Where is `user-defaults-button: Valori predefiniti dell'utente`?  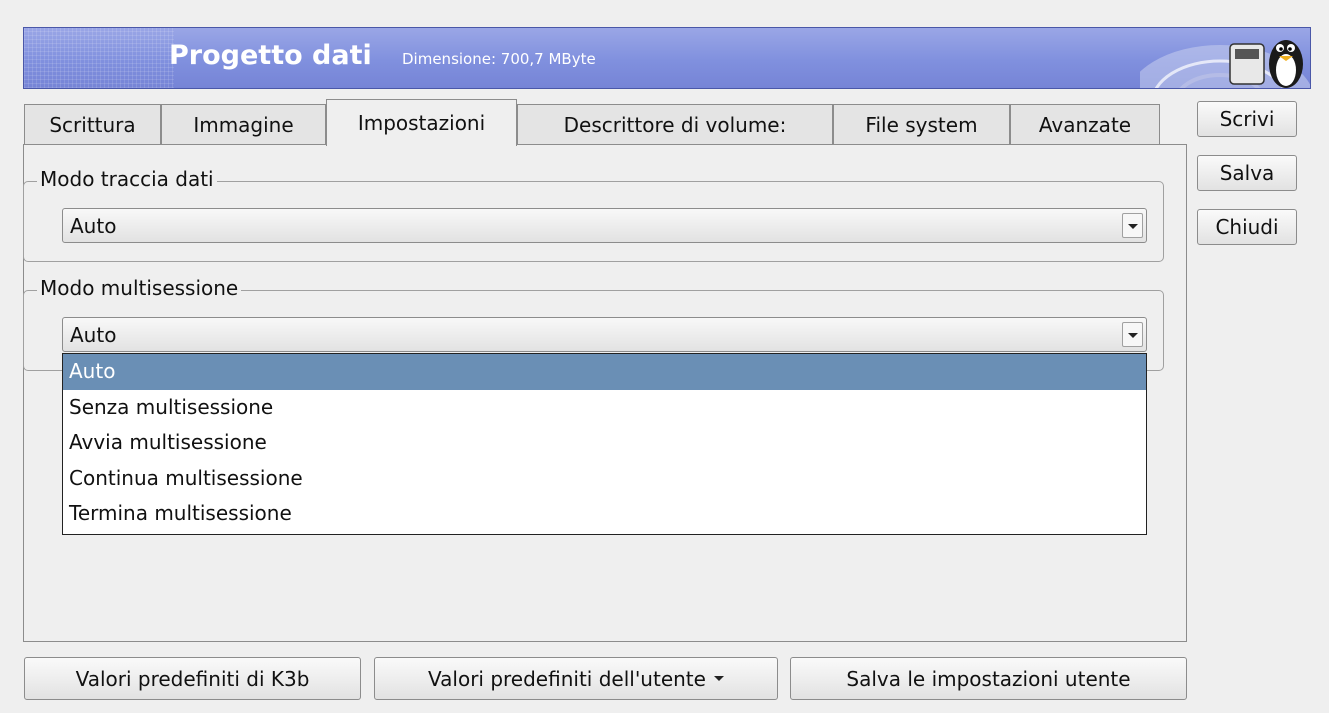
user-defaults-button: Valori predefiniti dell'utente is located at coordinates (576, 678).